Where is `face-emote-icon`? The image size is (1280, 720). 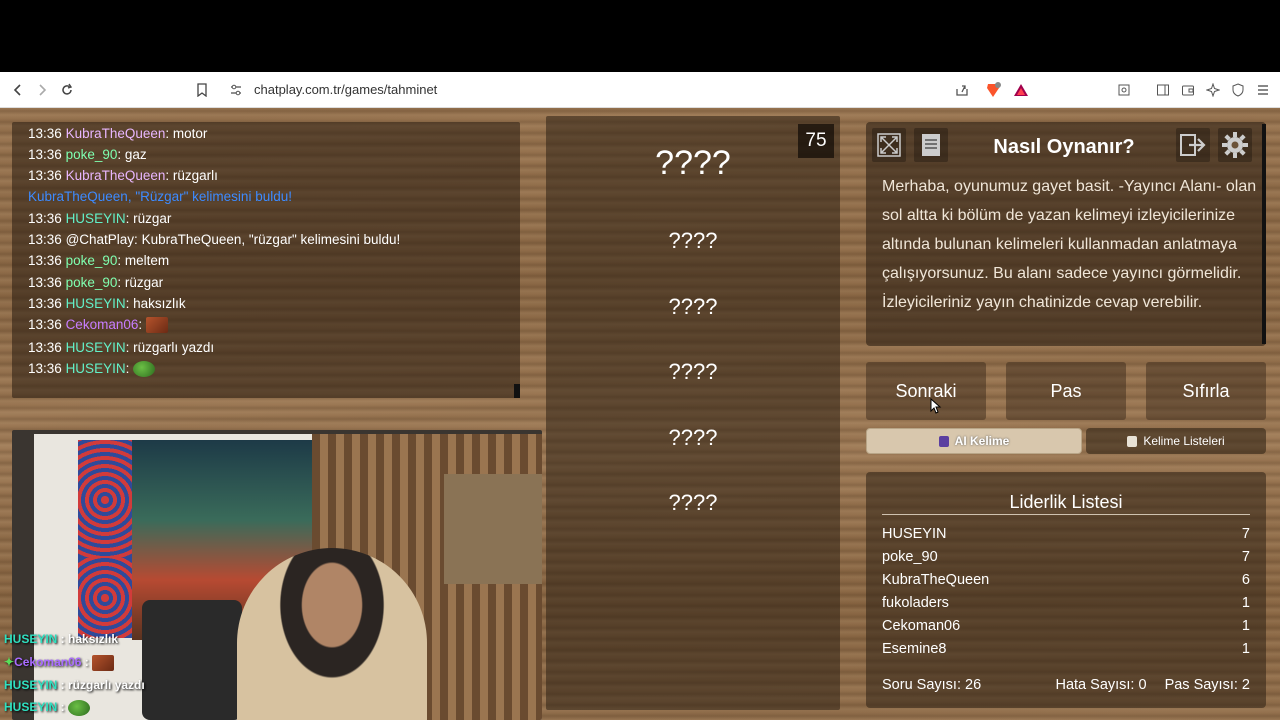
face-emote-icon is located at coordinates (103, 663).